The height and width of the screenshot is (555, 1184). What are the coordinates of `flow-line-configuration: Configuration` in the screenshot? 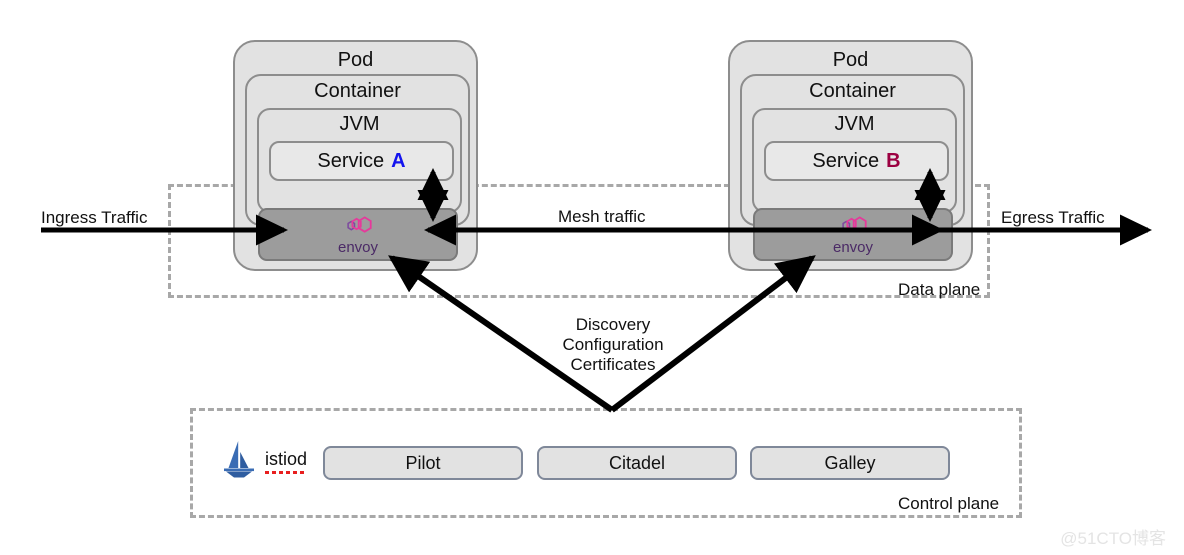 It's located at (613, 344).